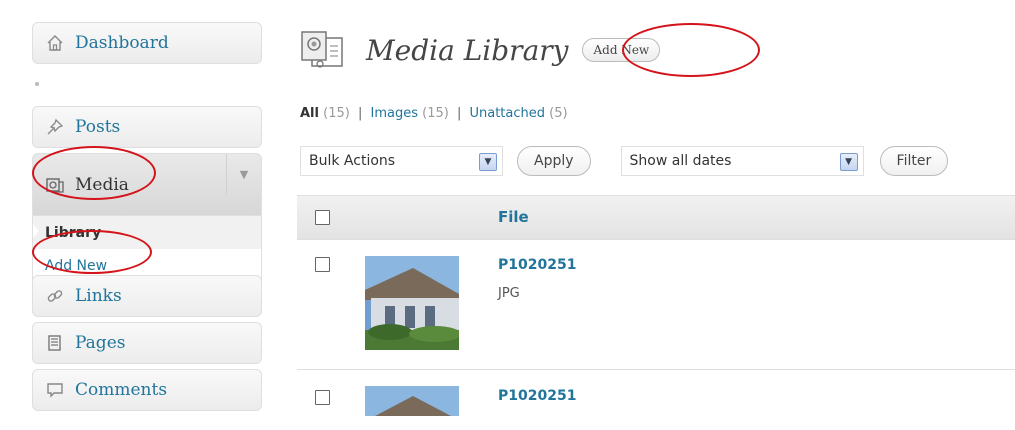 The height and width of the screenshot is (430, 1015). I want to click on date-filter-select: Show all dates ▼, so click(742, 161).